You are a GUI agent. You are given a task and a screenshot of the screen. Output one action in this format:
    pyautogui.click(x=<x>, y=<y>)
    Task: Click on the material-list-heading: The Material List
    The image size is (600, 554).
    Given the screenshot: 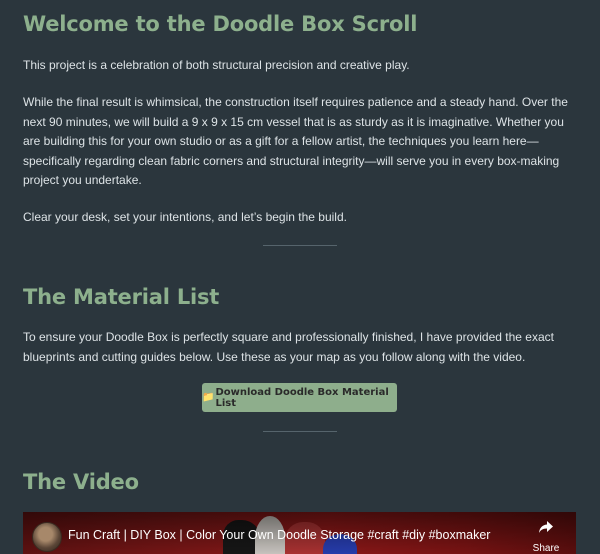 What is the action you would take?
    pyautogui.click(x=121, y=297)
    